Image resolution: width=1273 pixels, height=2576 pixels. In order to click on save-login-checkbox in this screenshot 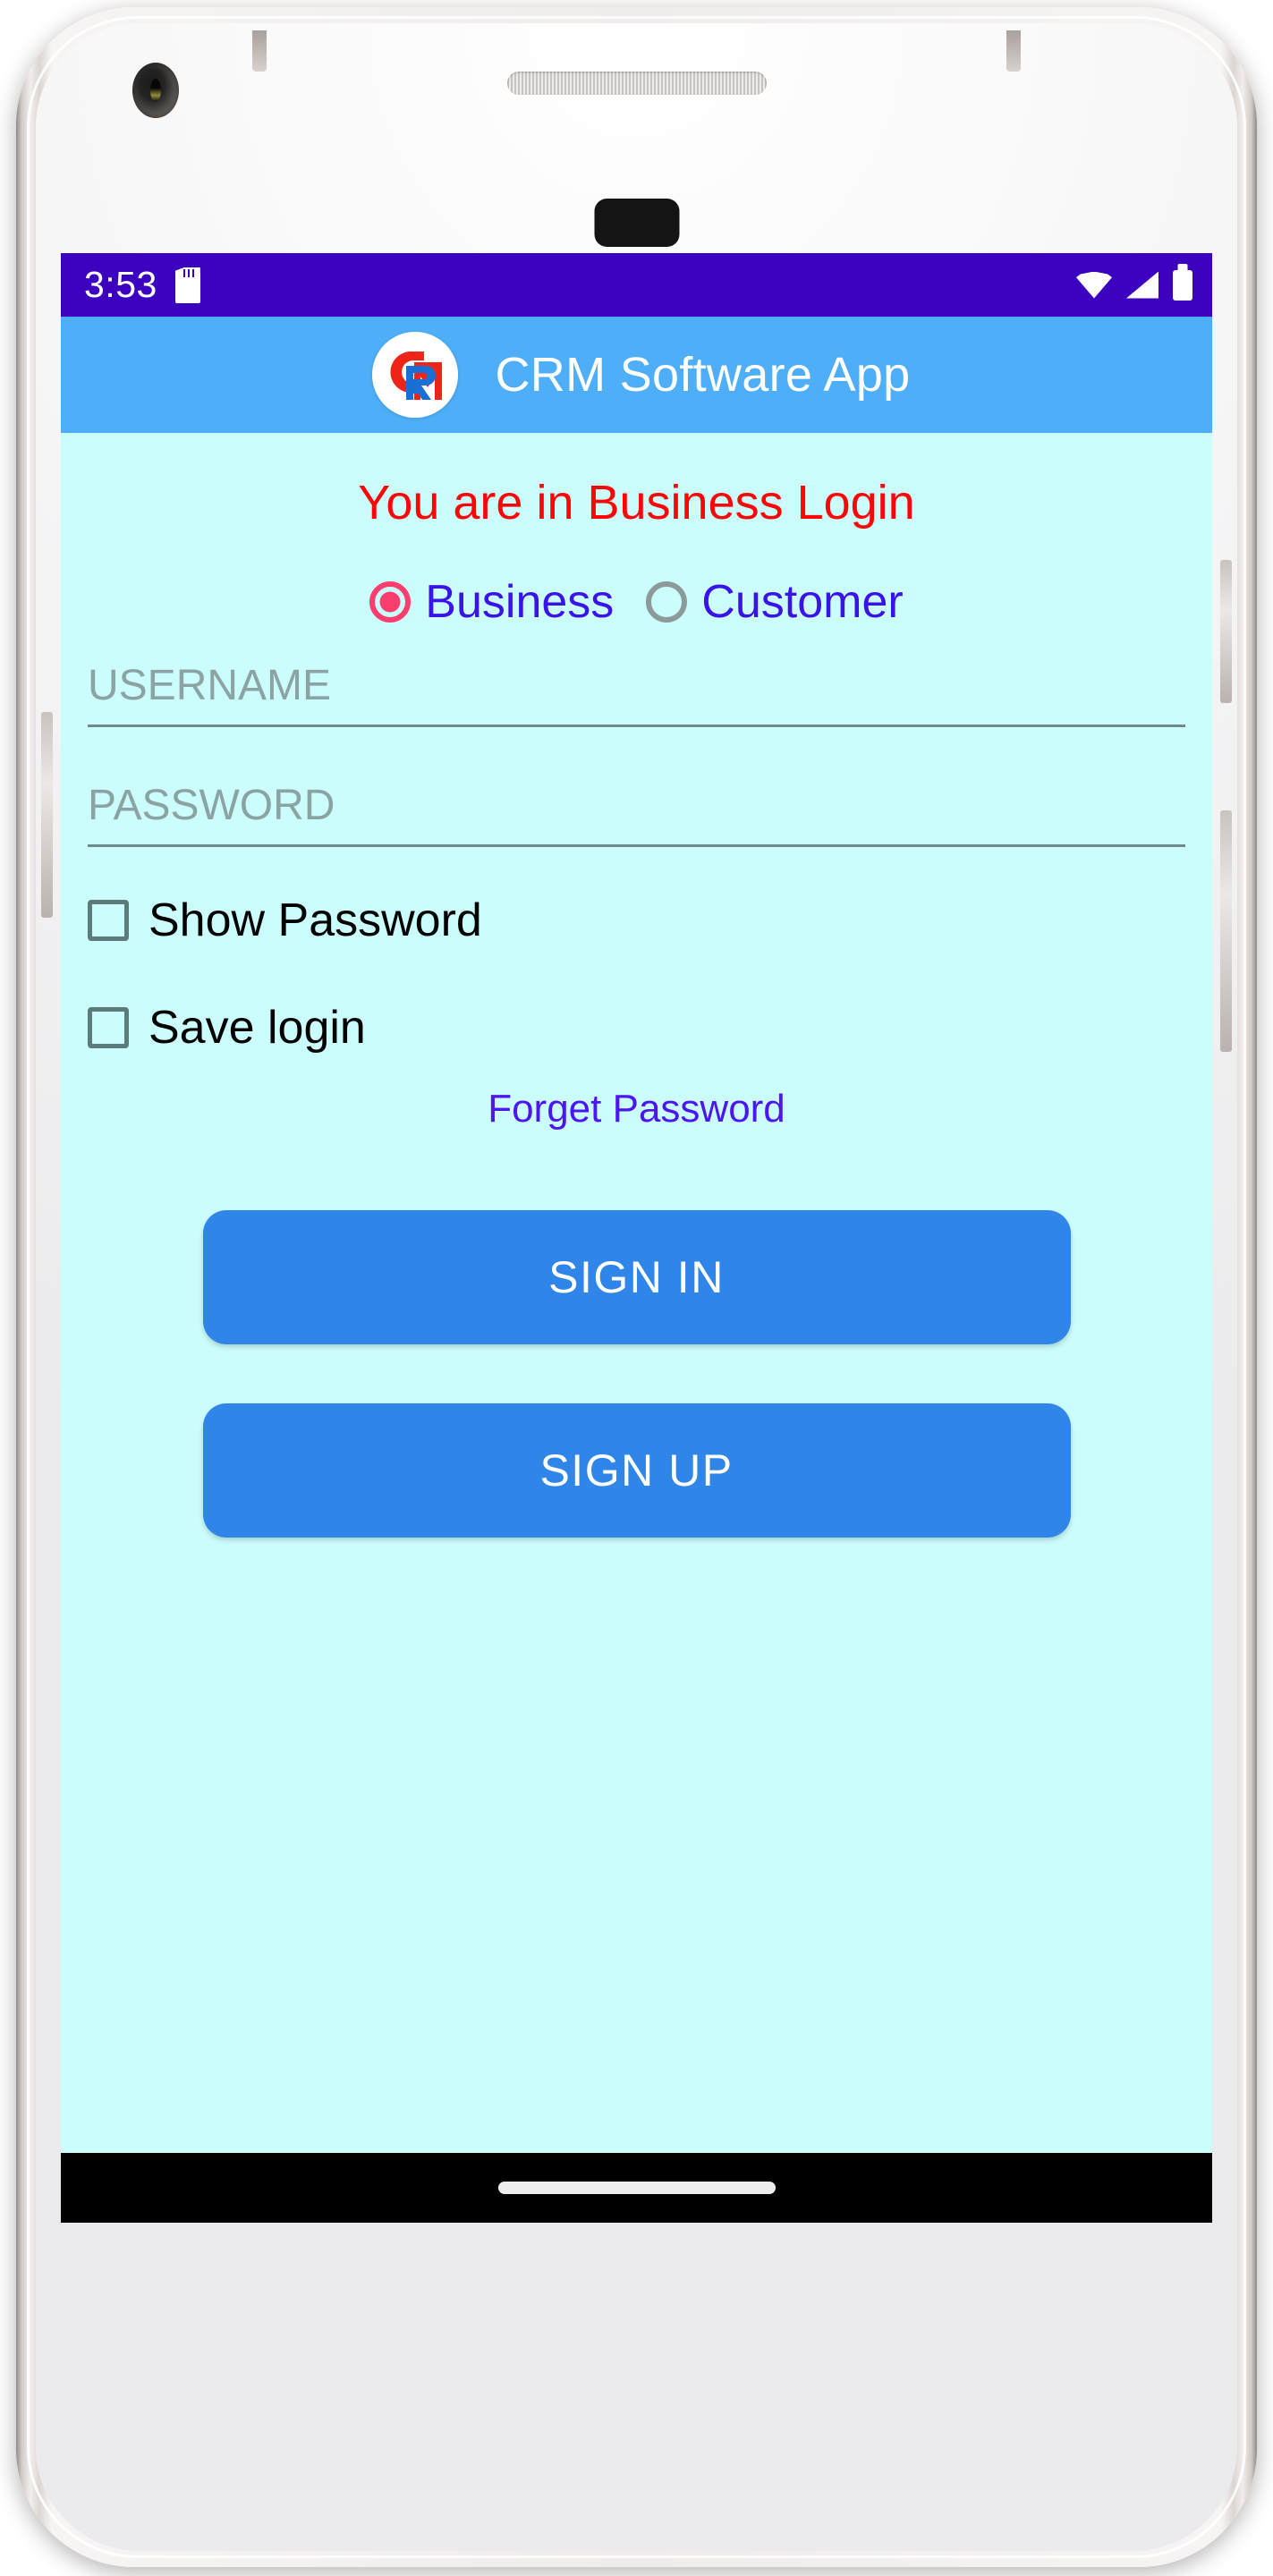, I will do `click(108, 1027)`.